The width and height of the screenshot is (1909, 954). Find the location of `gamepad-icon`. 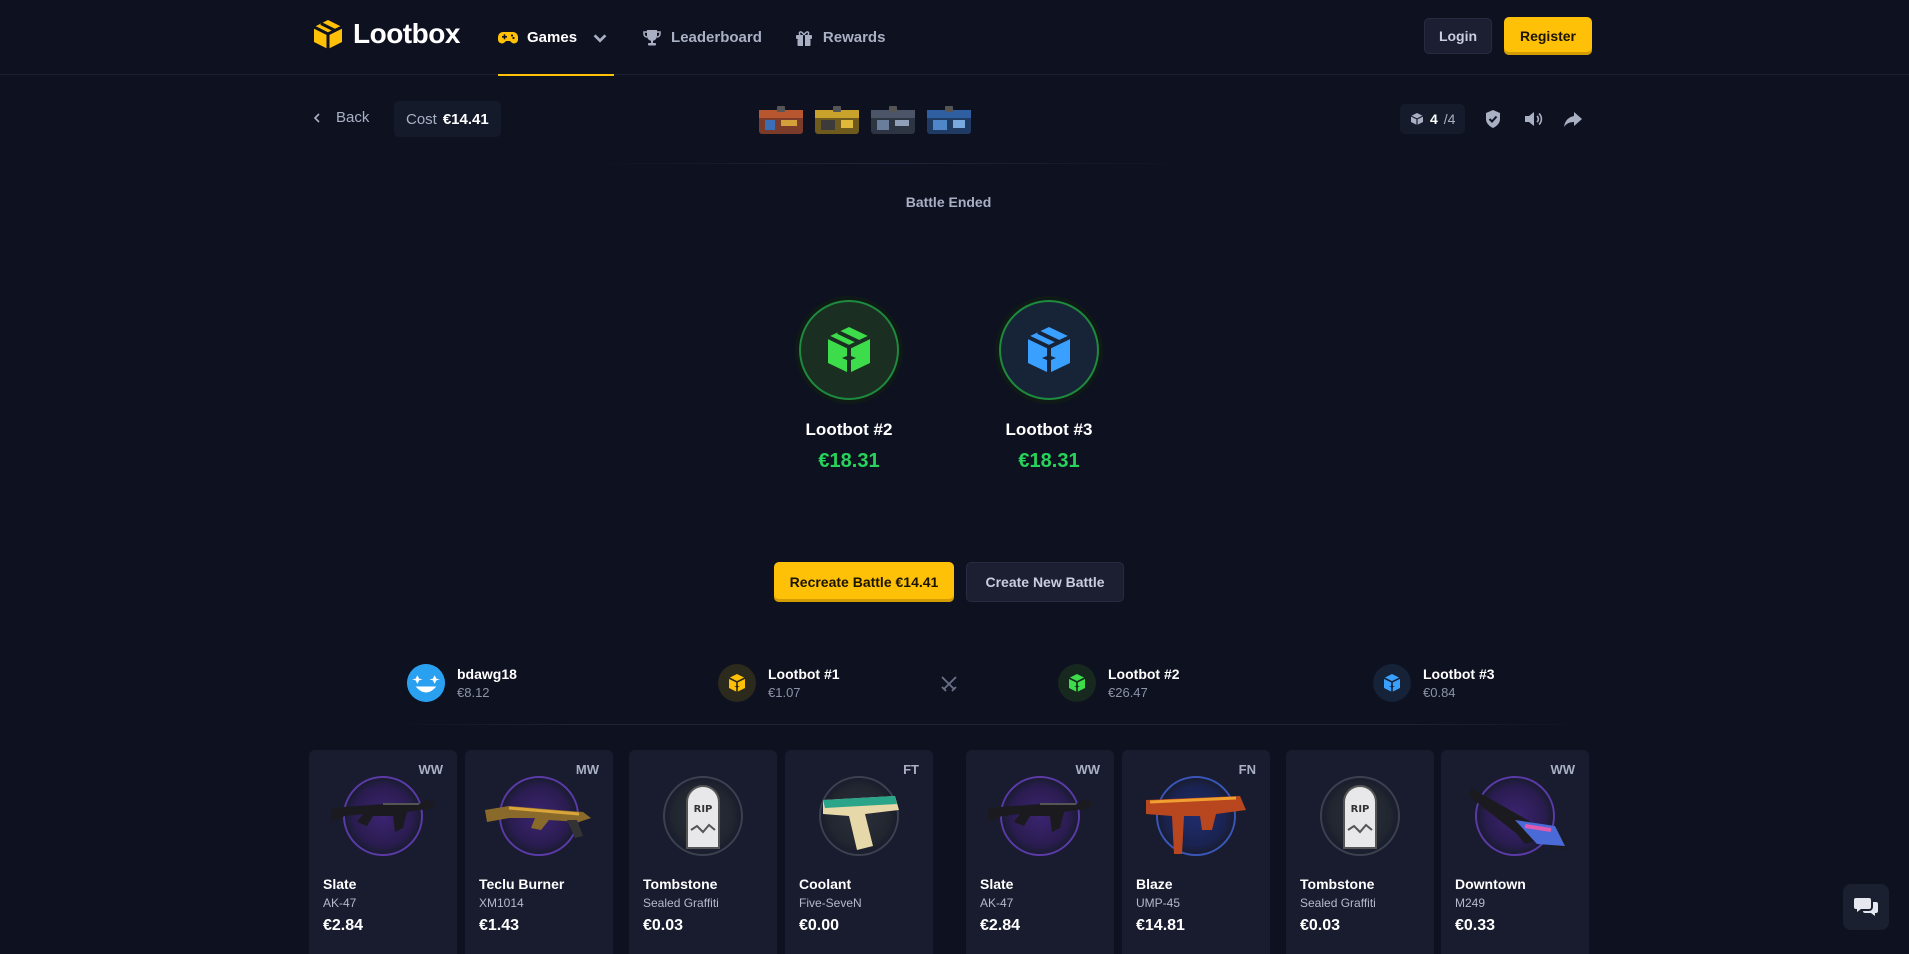

gamepad-icon is located at coordinates (508, 37).